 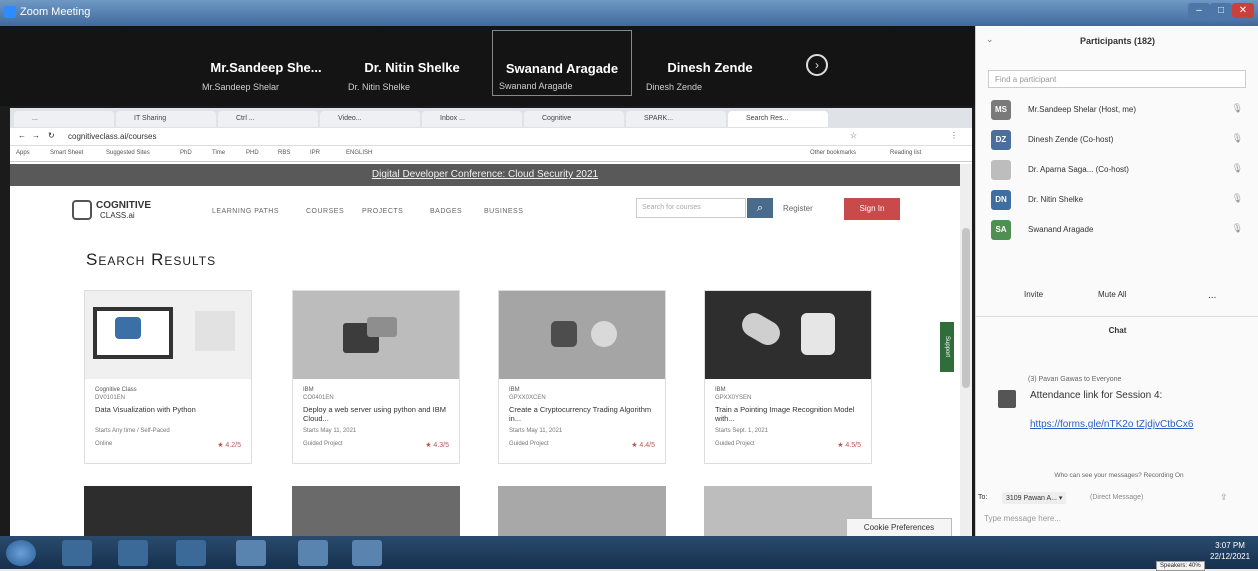 What do you see at coordinates (710, 63) in the screenshot?
I see `video-tile: Dinesh Zende Dinesh Zende` at bounding box center [710, 63].